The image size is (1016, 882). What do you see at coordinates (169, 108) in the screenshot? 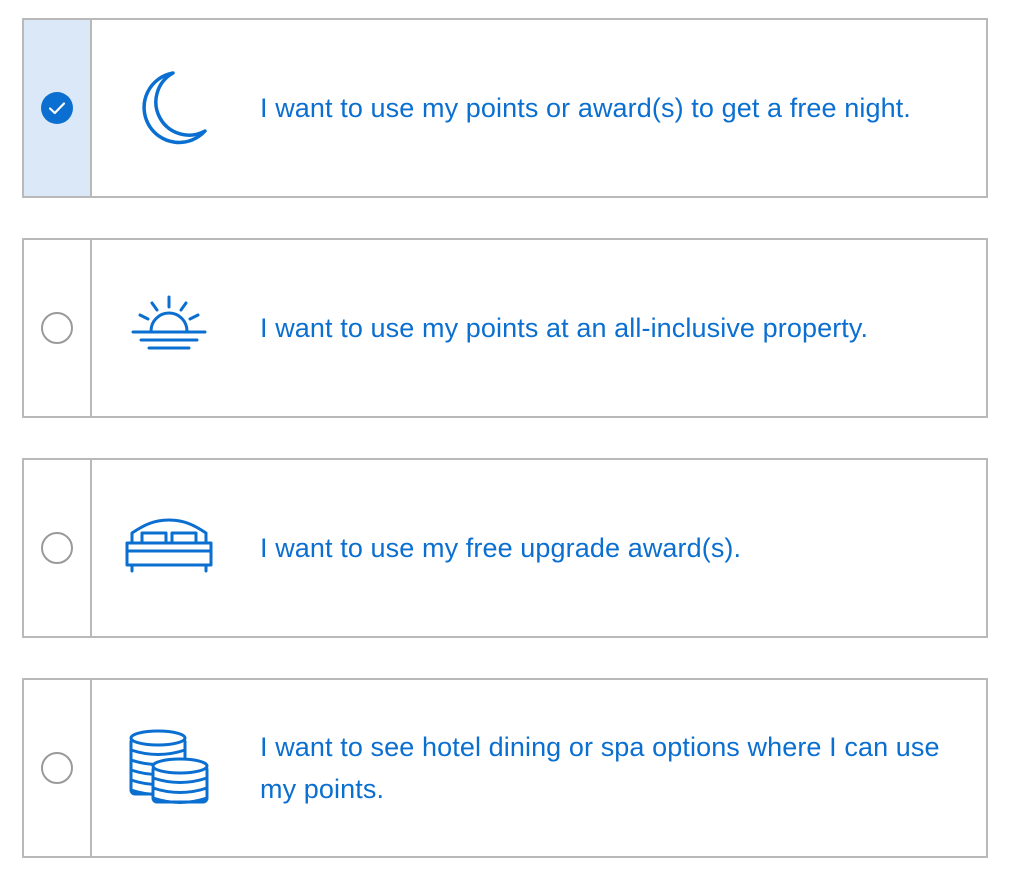
I see `moon-icon` at bounding box center [169, 108].